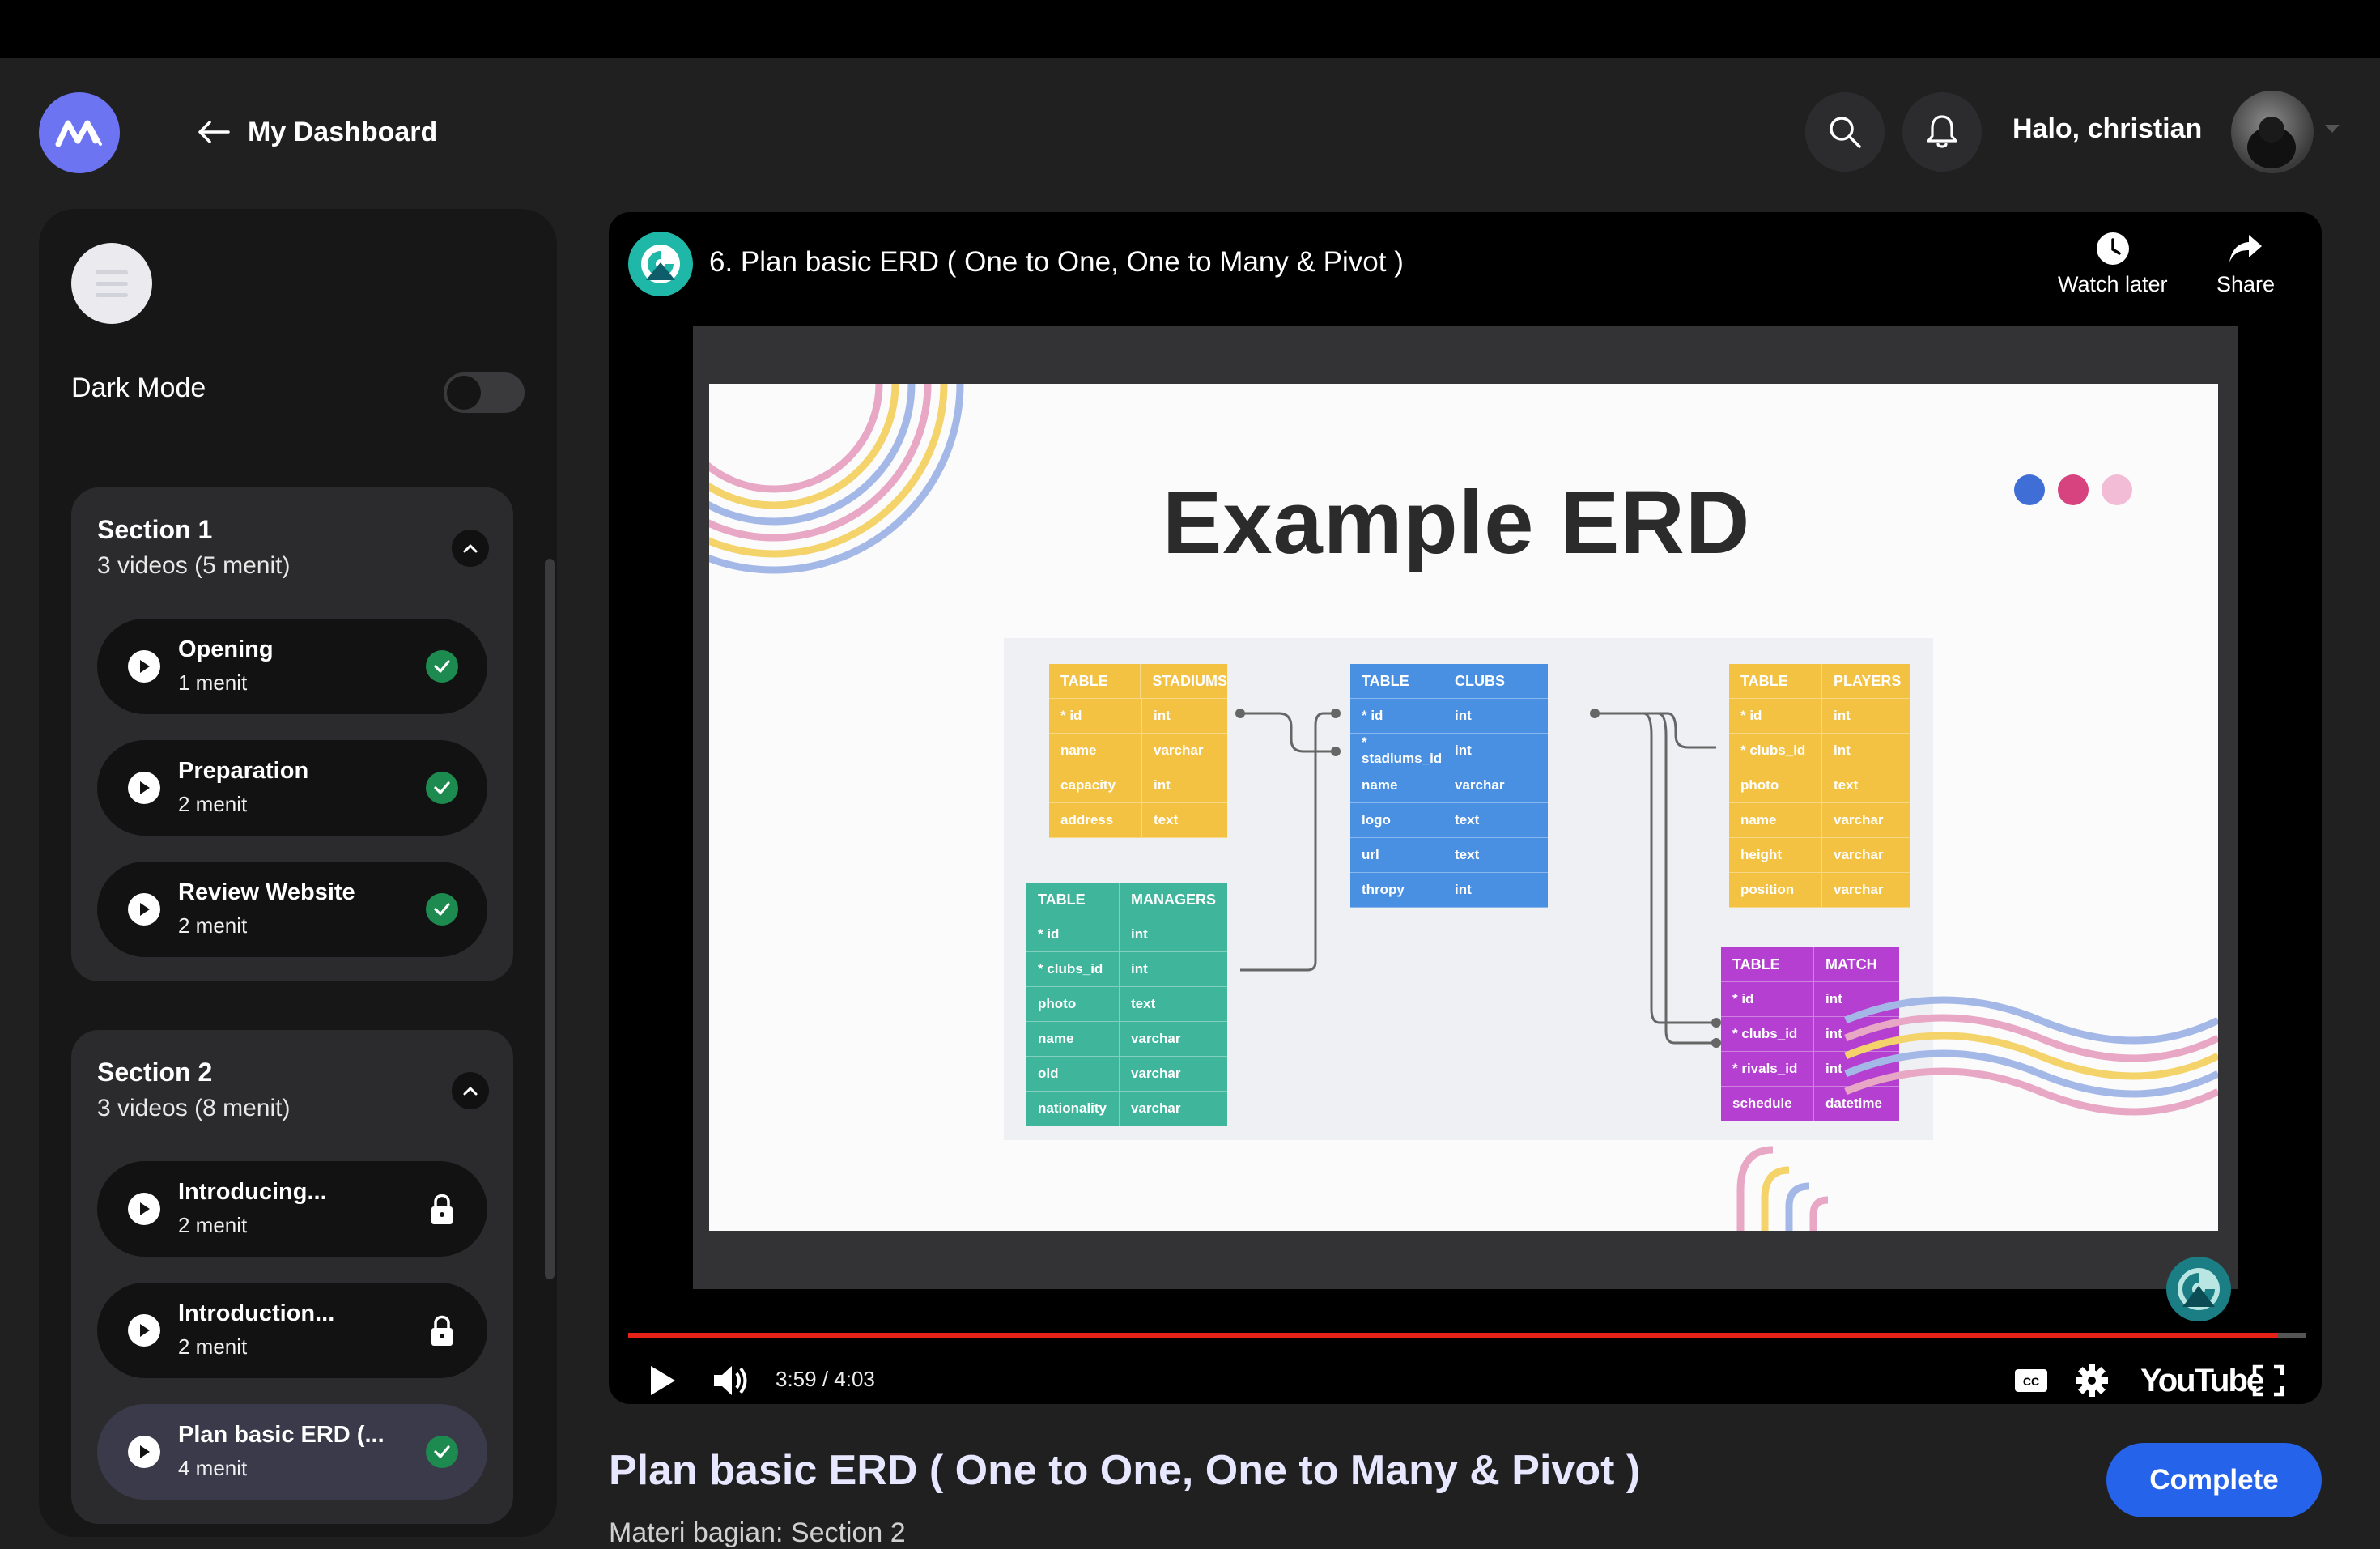 Image resolution: width=2380 pixels, height=1549 pixels. Describe the element at coordinates (267, 892) in the screenshot. I see `lesson-title: Review Website` at that location.